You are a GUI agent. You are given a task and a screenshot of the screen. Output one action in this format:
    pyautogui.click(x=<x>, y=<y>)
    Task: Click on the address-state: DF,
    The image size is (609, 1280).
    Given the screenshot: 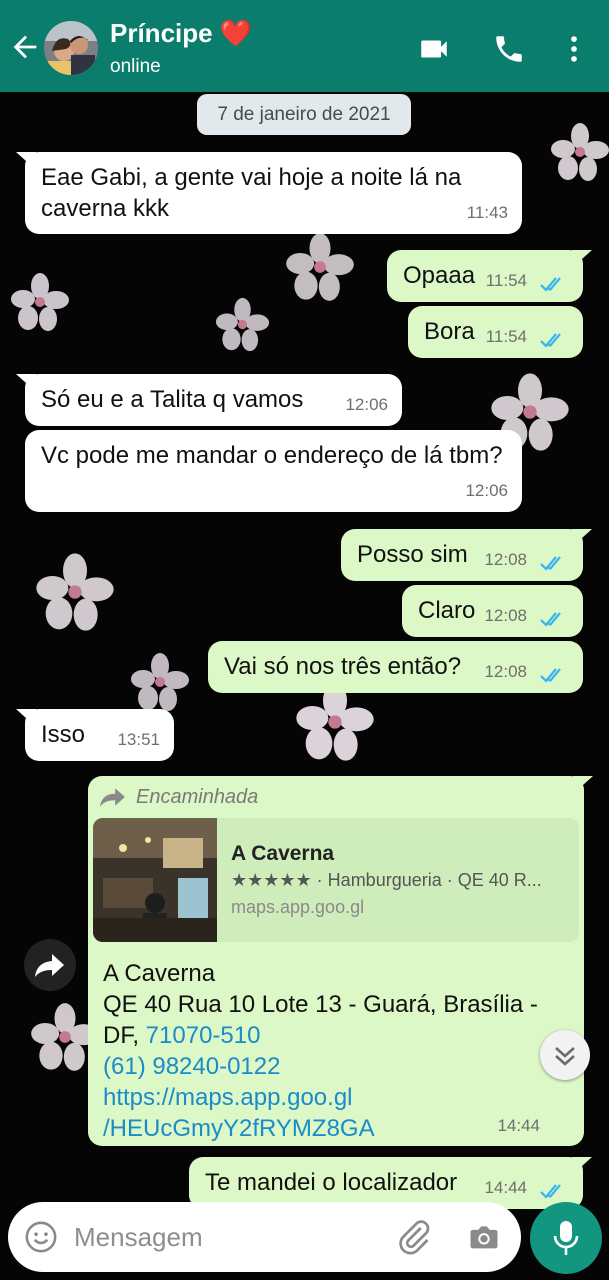 What is the action you would take?
    pyautogui.click(x=124, y=1035)
    